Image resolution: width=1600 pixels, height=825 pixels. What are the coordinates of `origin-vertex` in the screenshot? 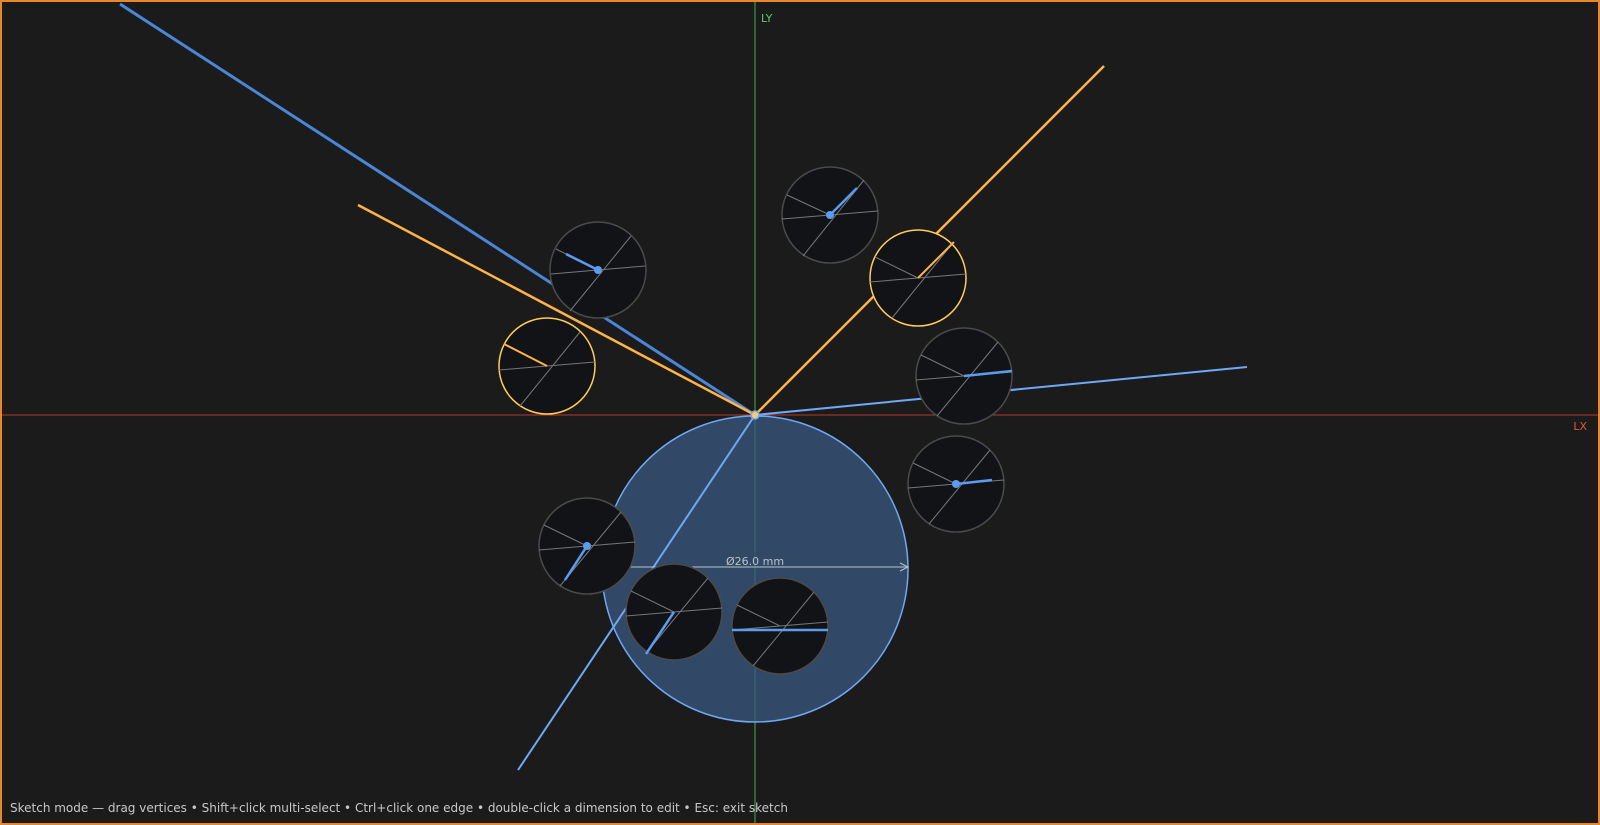 It's located at (755, 415).